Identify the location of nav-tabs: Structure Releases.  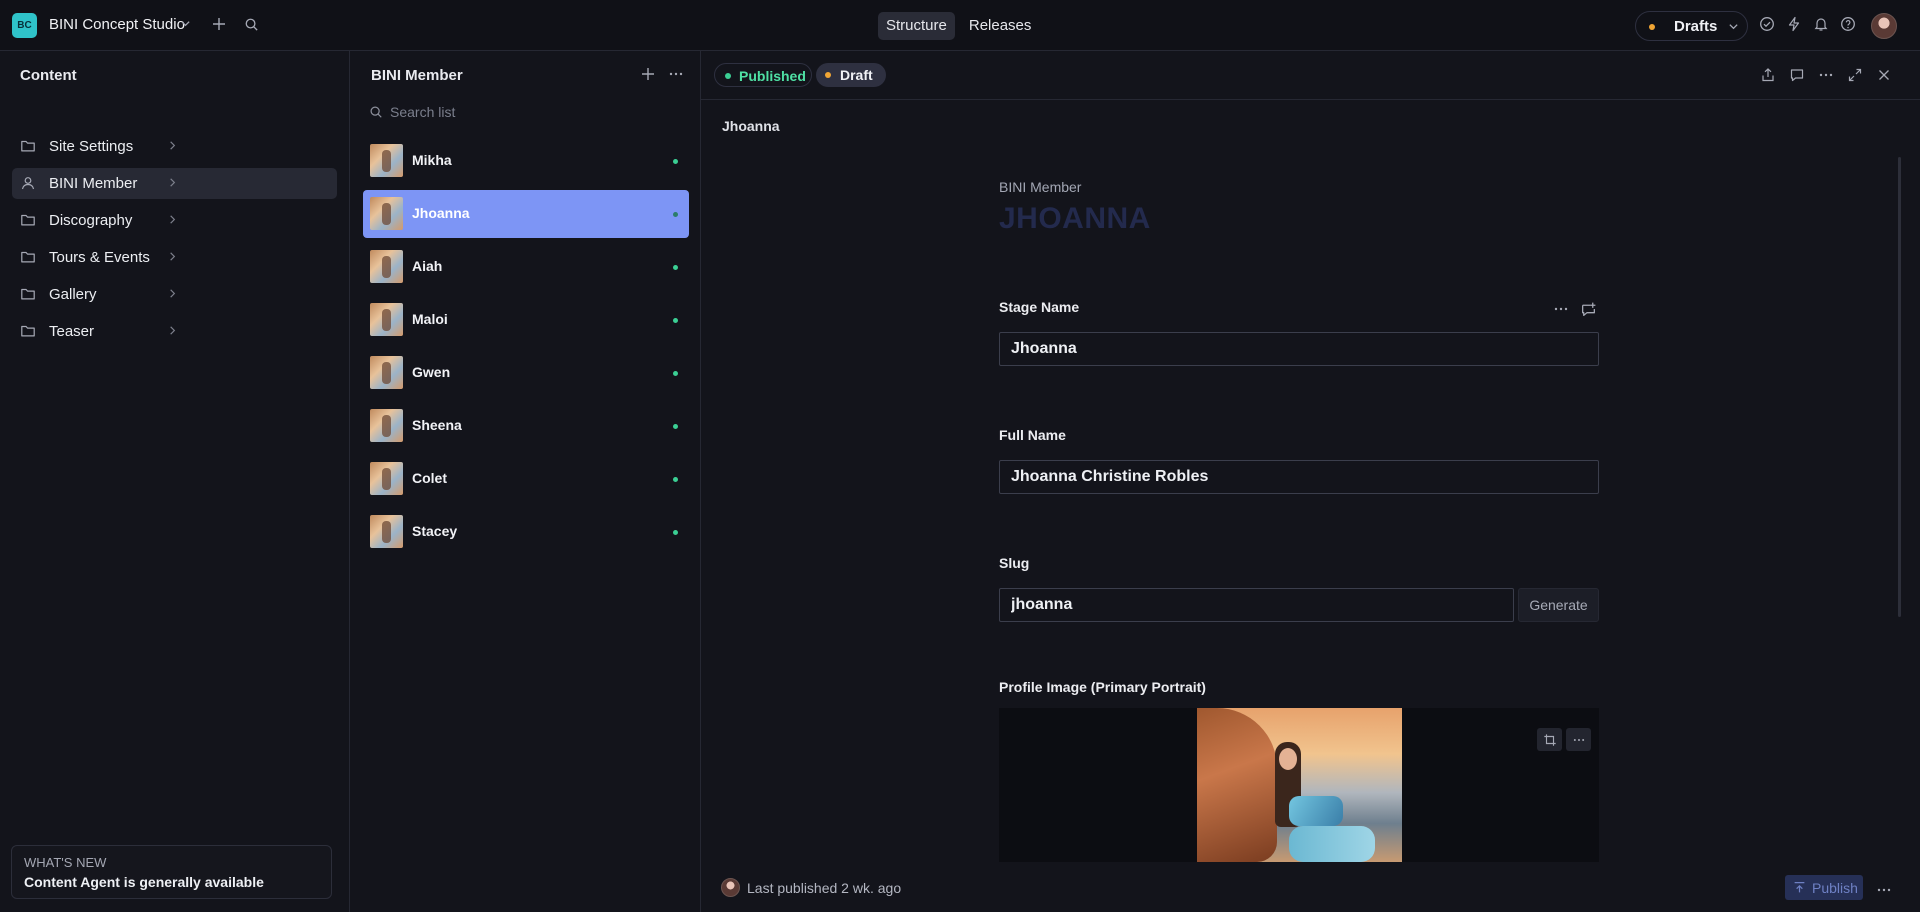
(958, 26).